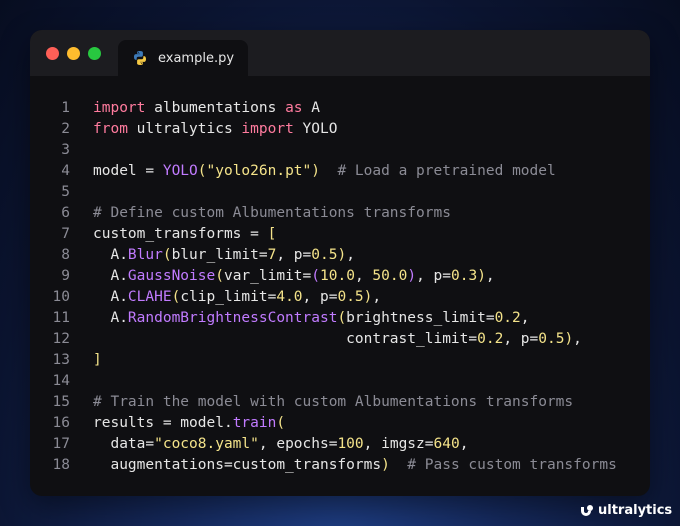 The width and height of the screenshot is (680, 526). I want to click on tab-example-py: example.py, so click(183, 58).